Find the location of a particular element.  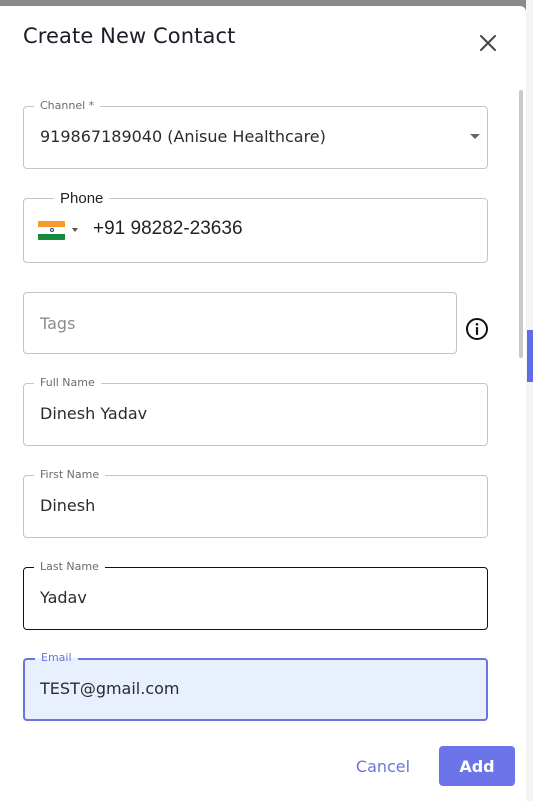

first-name-field: First Name Dinesh is located at coordinates (255, 503).